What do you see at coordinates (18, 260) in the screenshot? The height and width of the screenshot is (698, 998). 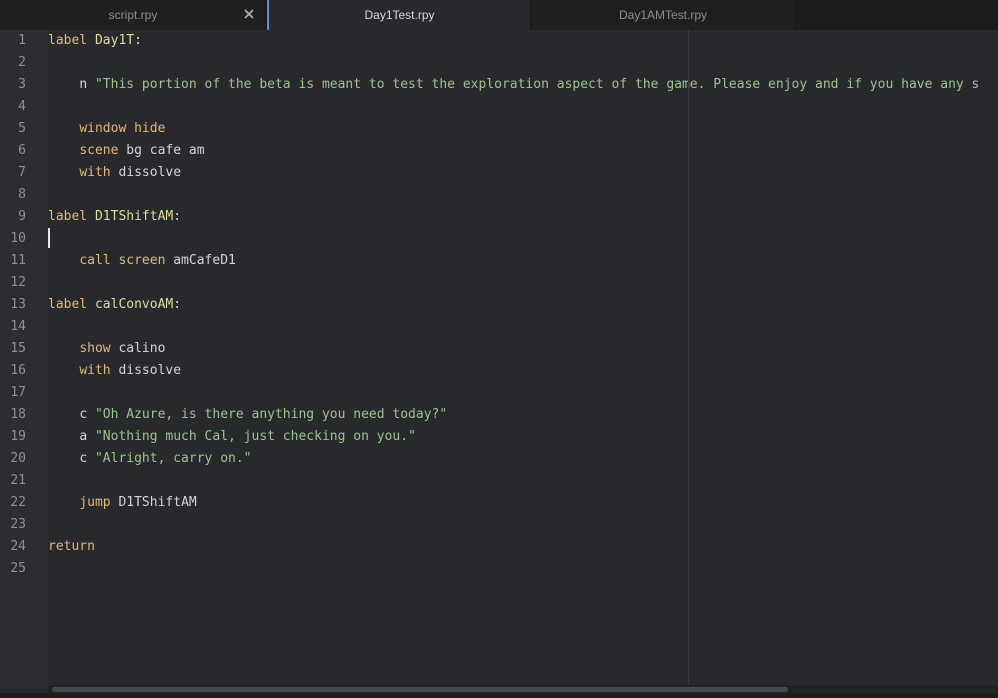 I see `line-number: 11` at bounding box center [18, 260].